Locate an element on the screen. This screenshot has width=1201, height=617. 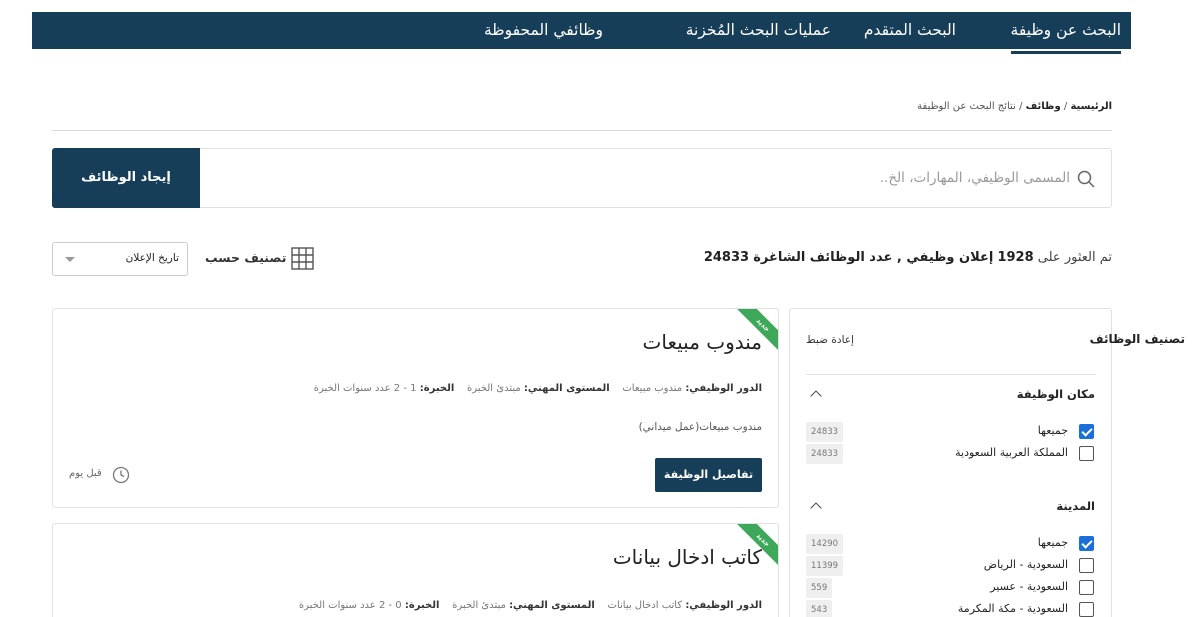
results-count: 1928 is located at coordinates (1015, 257).